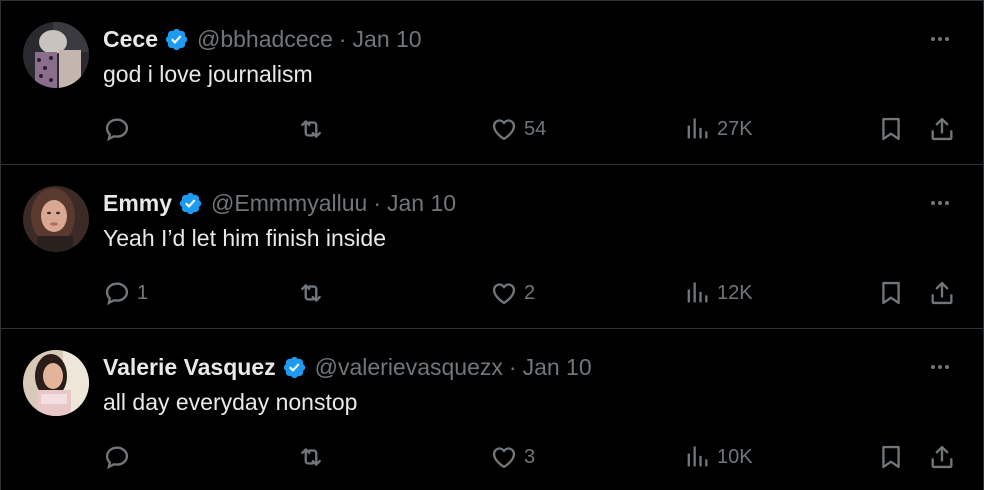 This screenshot has height=490, width=984. I want to click on tweet-header: Emmy @Emmmyalluu · Jan 10, so click(279, 203).